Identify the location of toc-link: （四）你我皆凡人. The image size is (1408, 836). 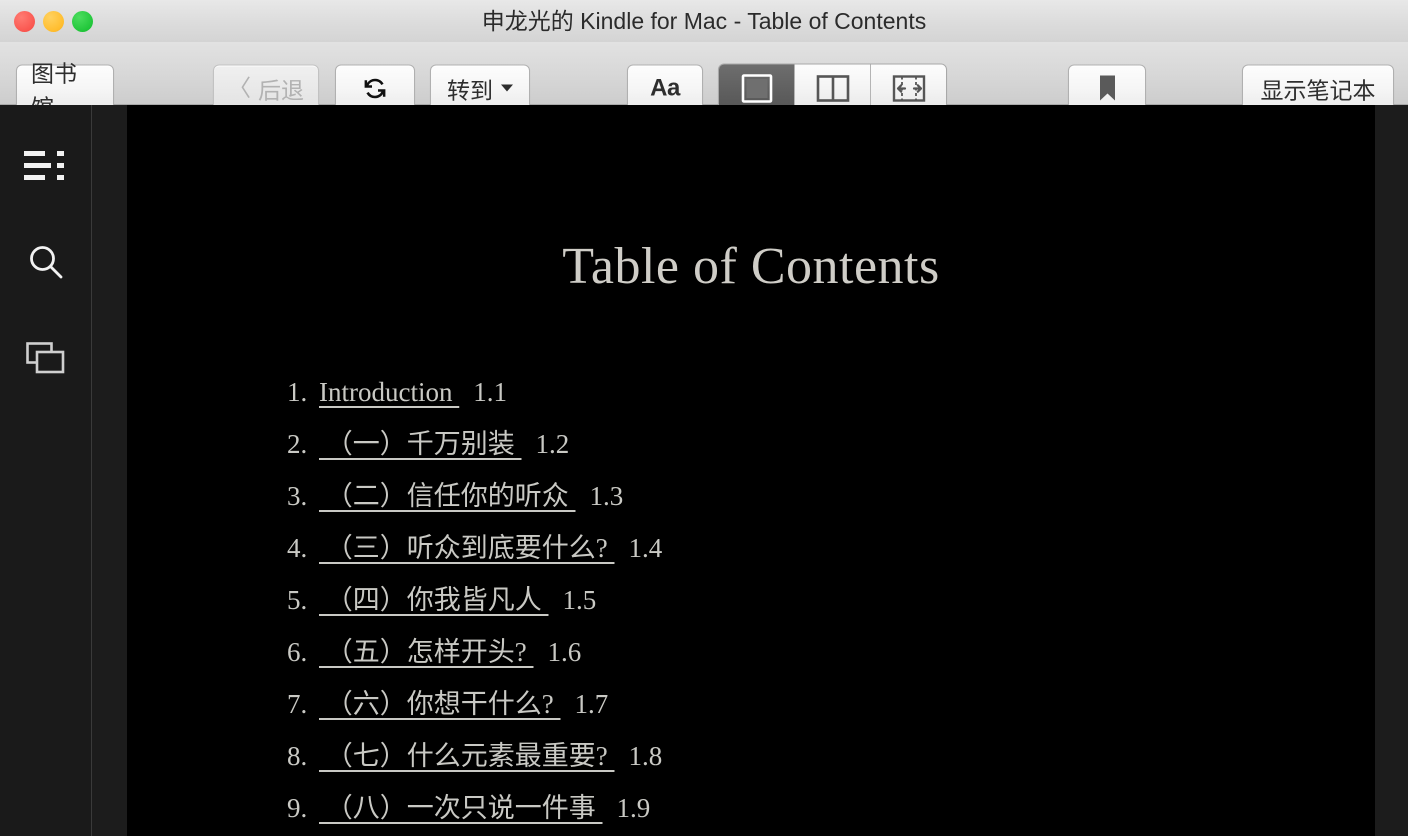
(434, 600).